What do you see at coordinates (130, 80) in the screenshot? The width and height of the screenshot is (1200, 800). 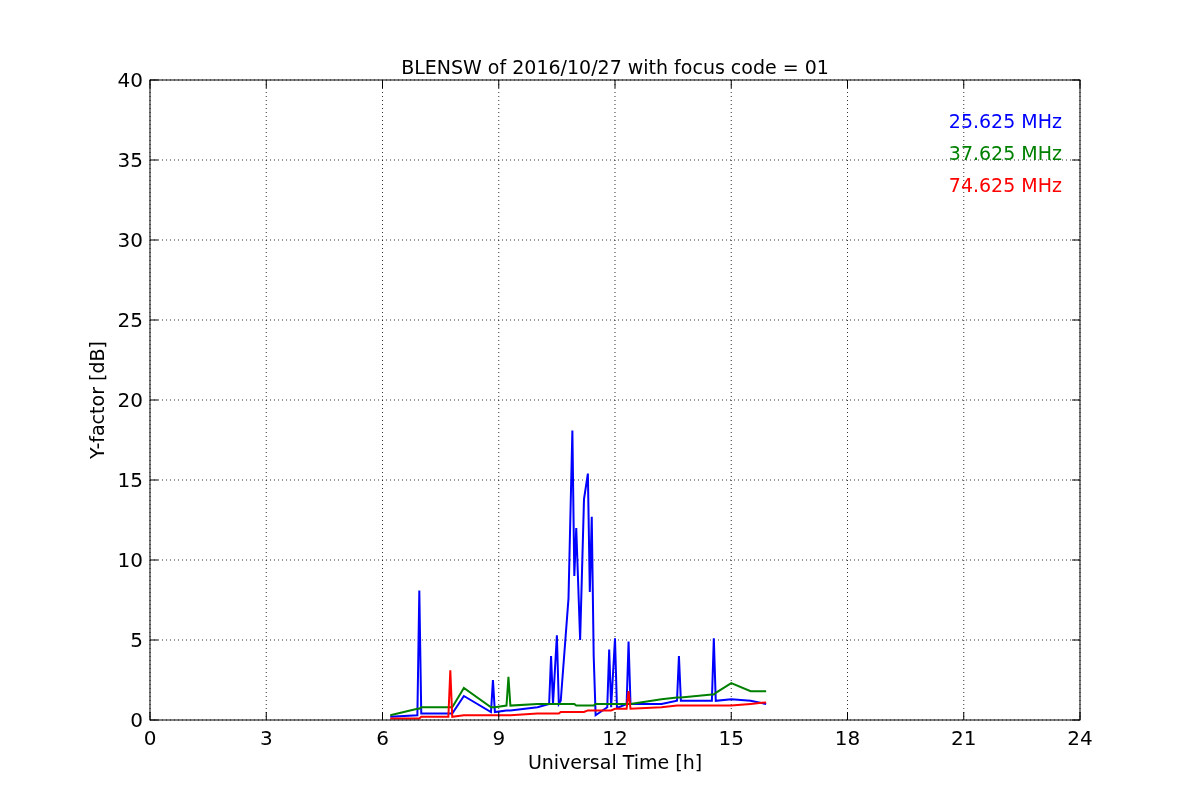 I see `tick-label: 40` at bounding box center [130, 80].